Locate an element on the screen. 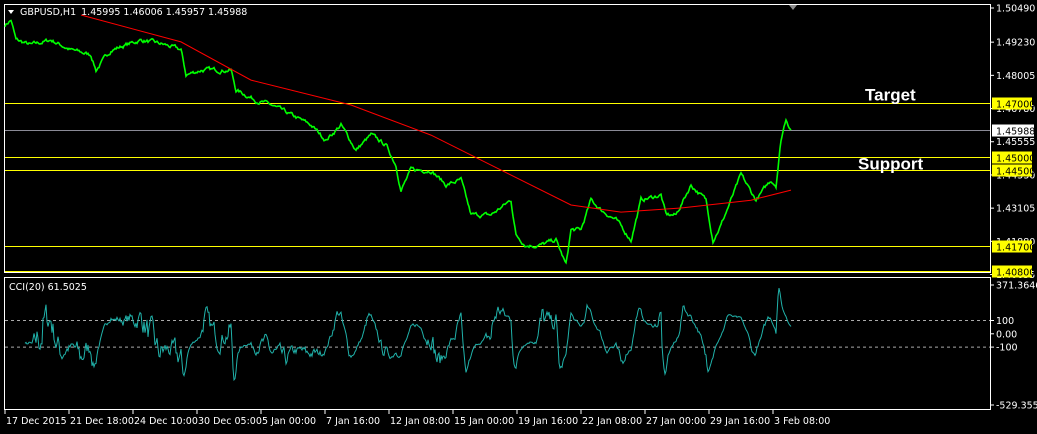 Image resolution: width=1037 pixels, height=434 pixels. annotation-support: Support is located at coordinates (890, 164).